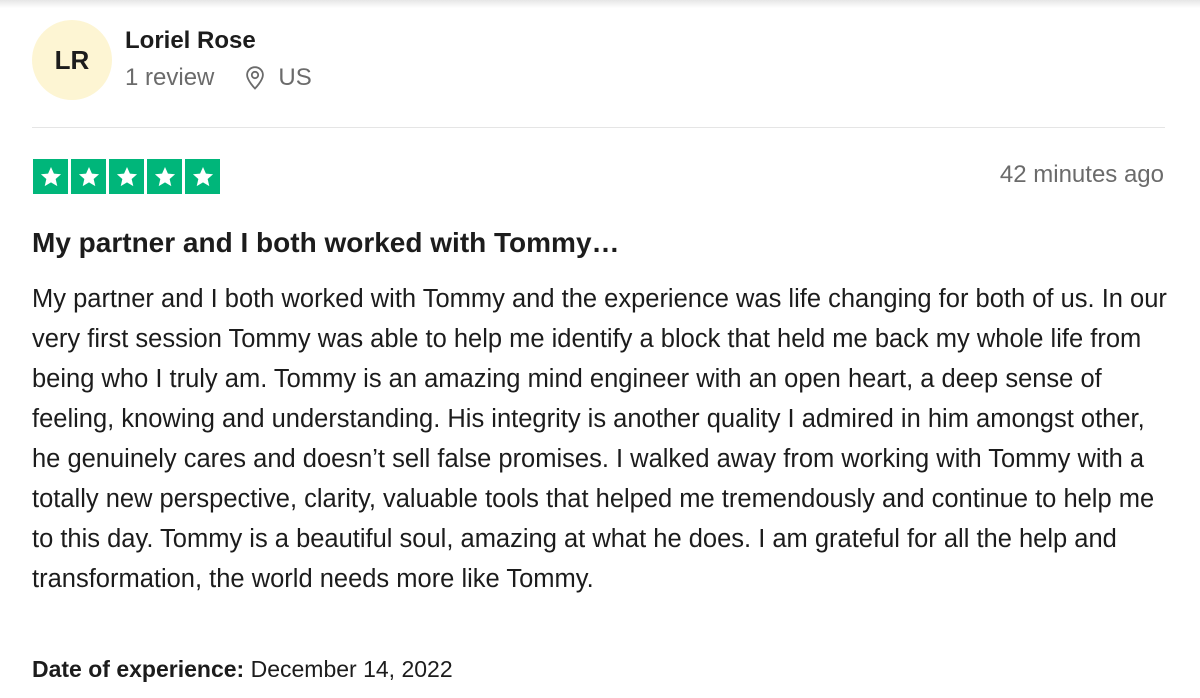 The image size is (1200, 698). I want to click on review-timestamp: 42 minutes ago, so click(1081, 174).